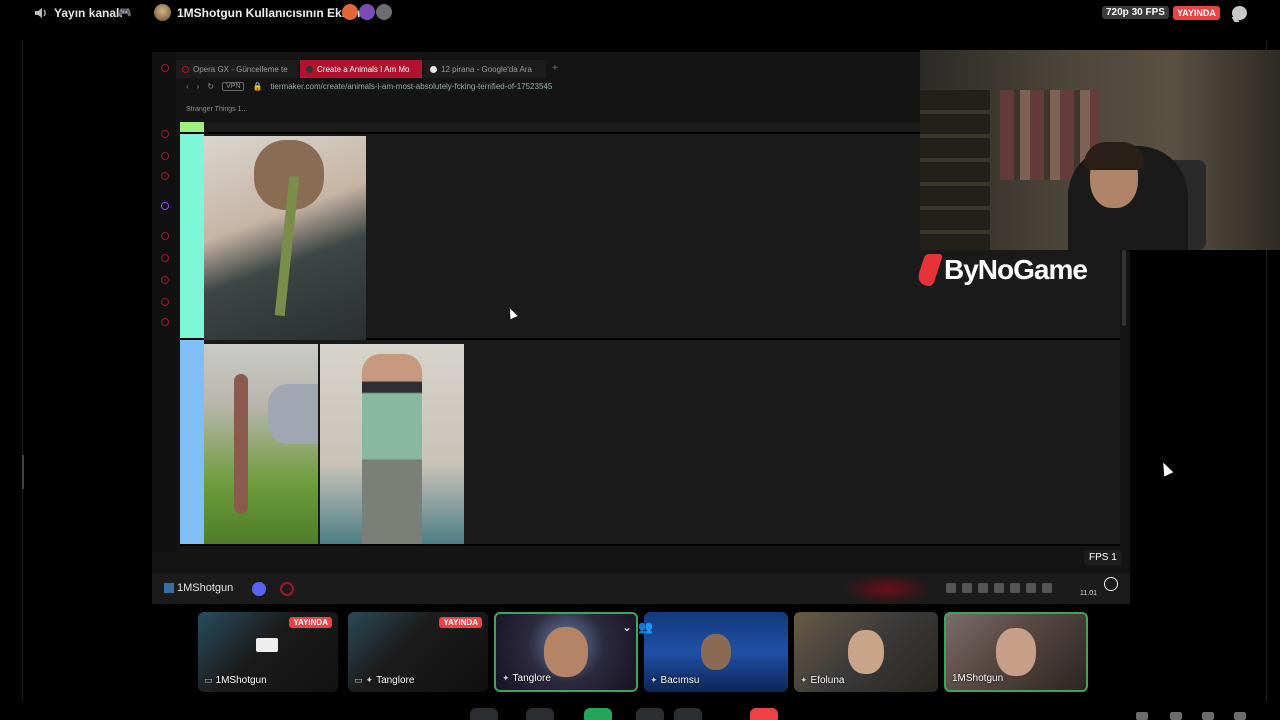 The image size is (1280, 720). What do you see at coordinates (526, 678) in the screenshot?
I see `participant-name: ✦ Tanglore` at bounding box center [526, 678].